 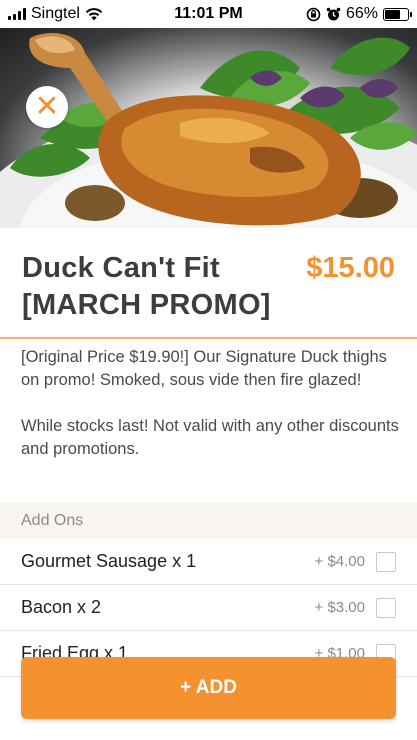 I want to click on carrier-label: Singtel, so click(x=55, y=13).